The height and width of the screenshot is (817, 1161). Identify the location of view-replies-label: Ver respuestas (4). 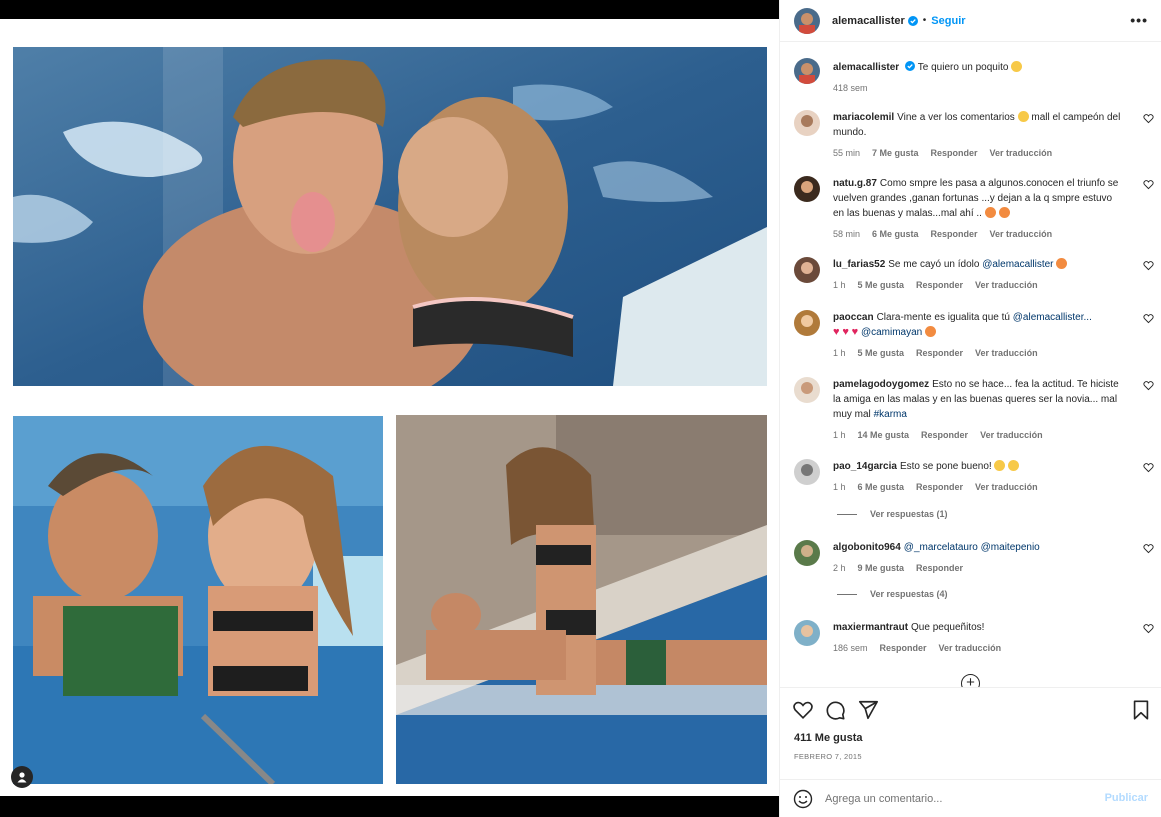
(909, 594).